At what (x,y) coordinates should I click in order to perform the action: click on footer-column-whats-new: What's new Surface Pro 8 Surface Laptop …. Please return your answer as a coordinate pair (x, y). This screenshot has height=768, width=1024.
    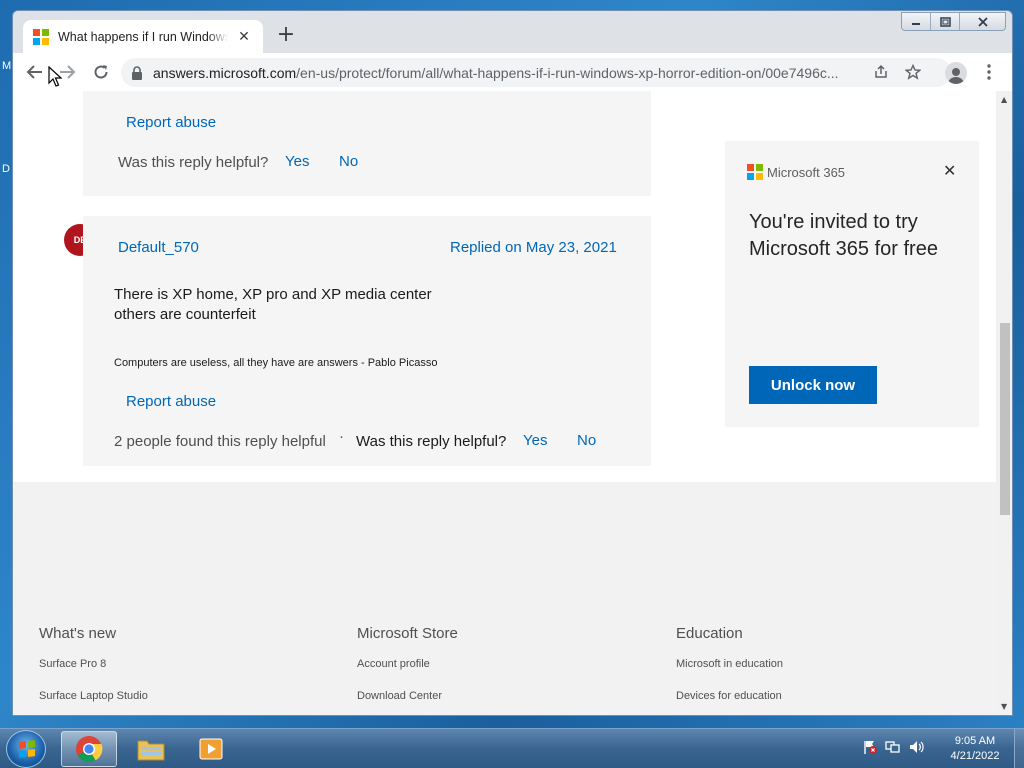
    Looking at the image, I should click on (93, 663).